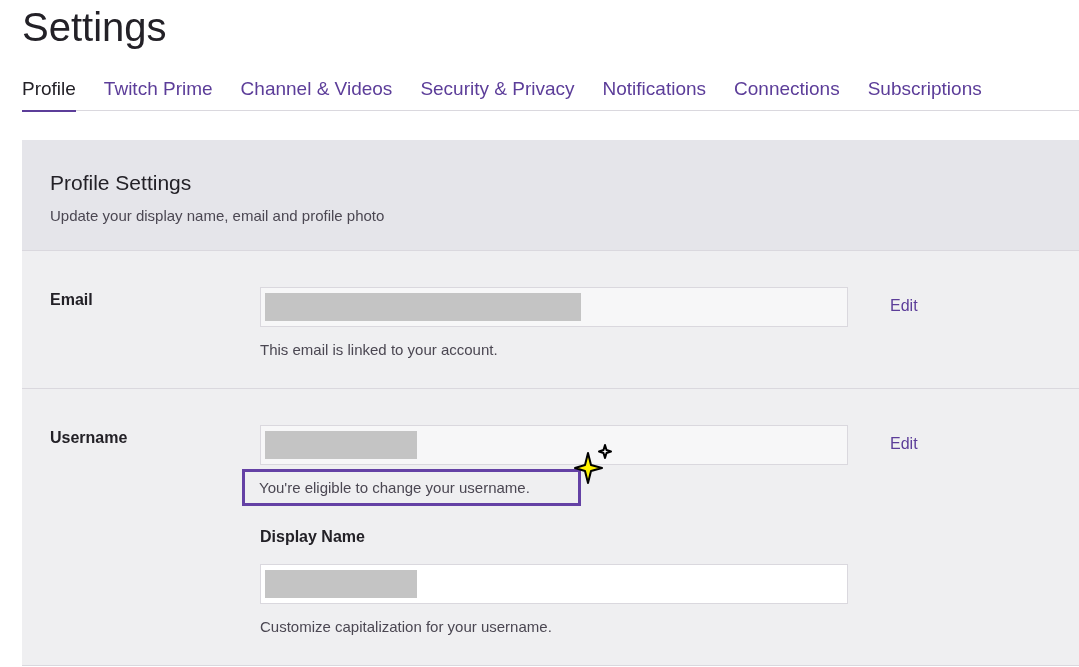 Image resolution: width=1079 pixels, height=667 pixels. I want to click on hint-text: Customize capitalization for your username., so click(406, 626).